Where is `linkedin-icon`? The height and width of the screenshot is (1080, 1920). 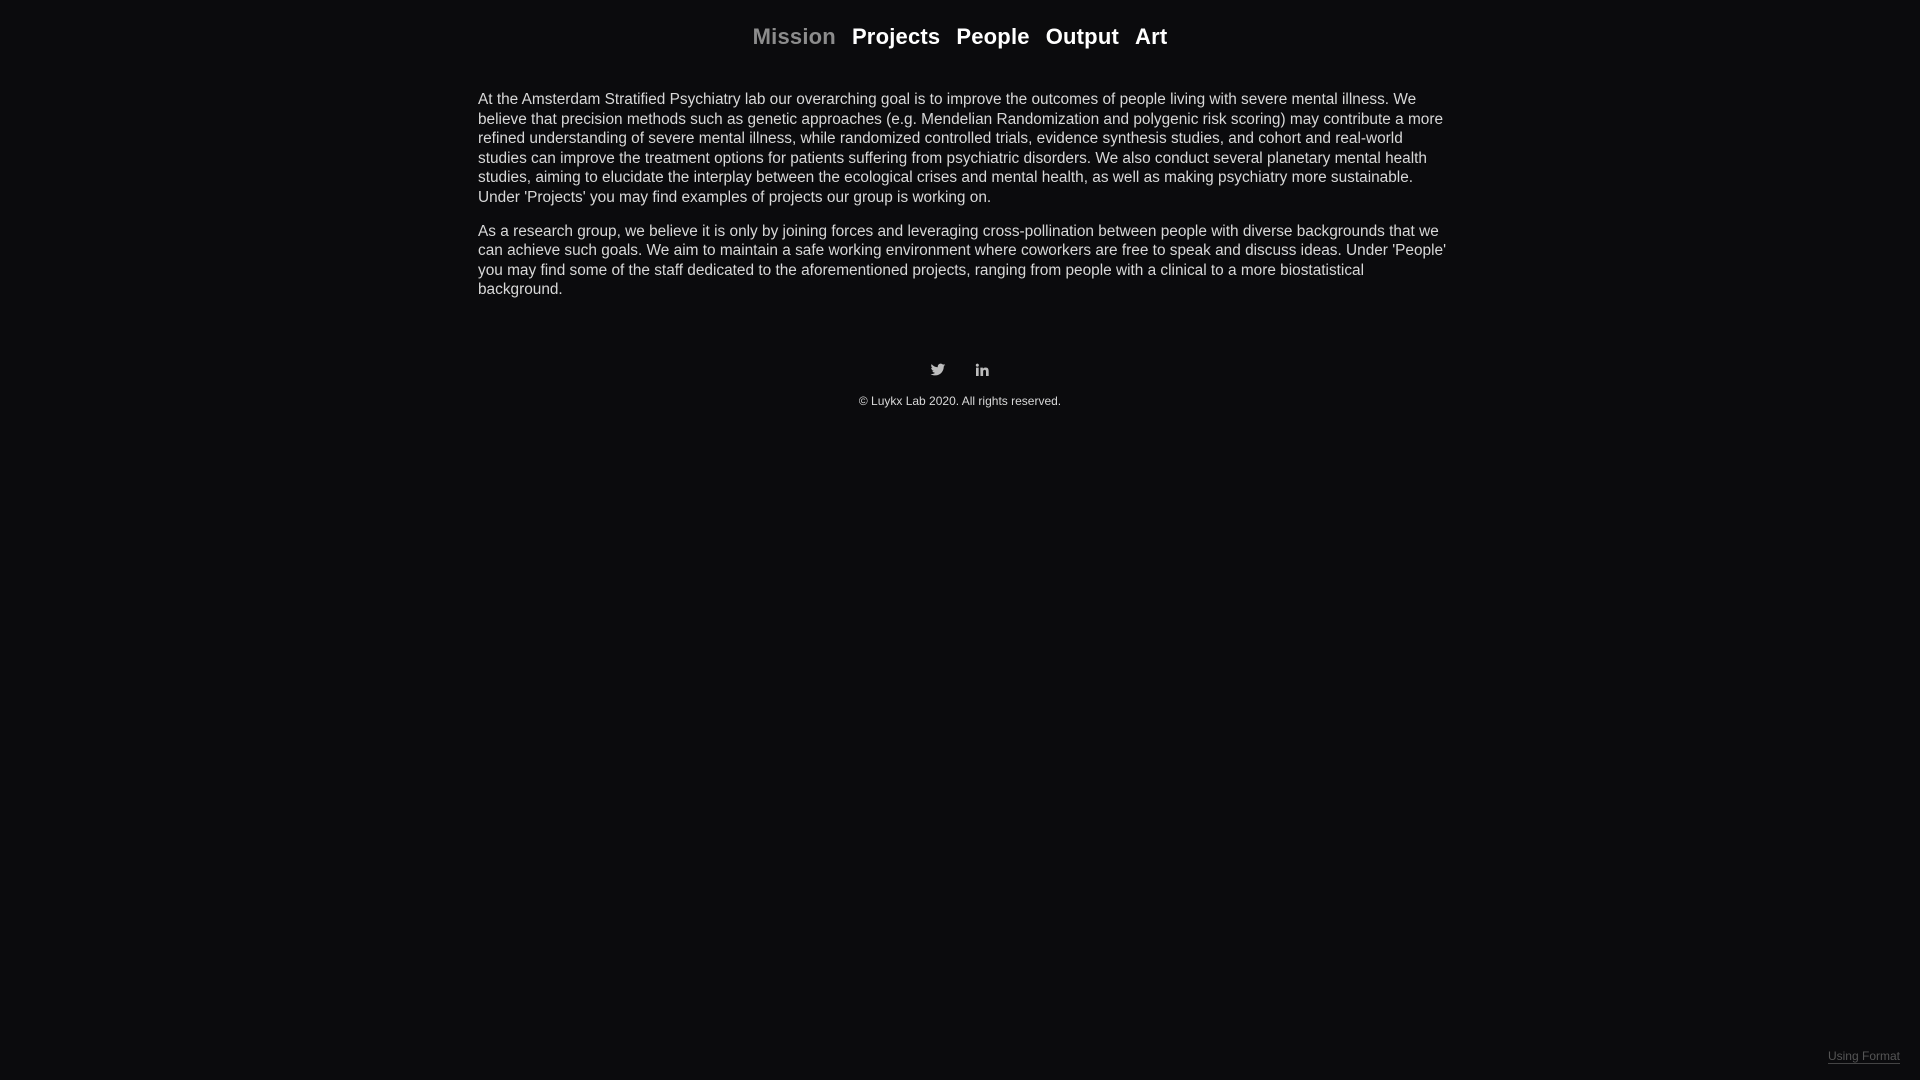
linkedin-icon is located at coordinates (982, 369).